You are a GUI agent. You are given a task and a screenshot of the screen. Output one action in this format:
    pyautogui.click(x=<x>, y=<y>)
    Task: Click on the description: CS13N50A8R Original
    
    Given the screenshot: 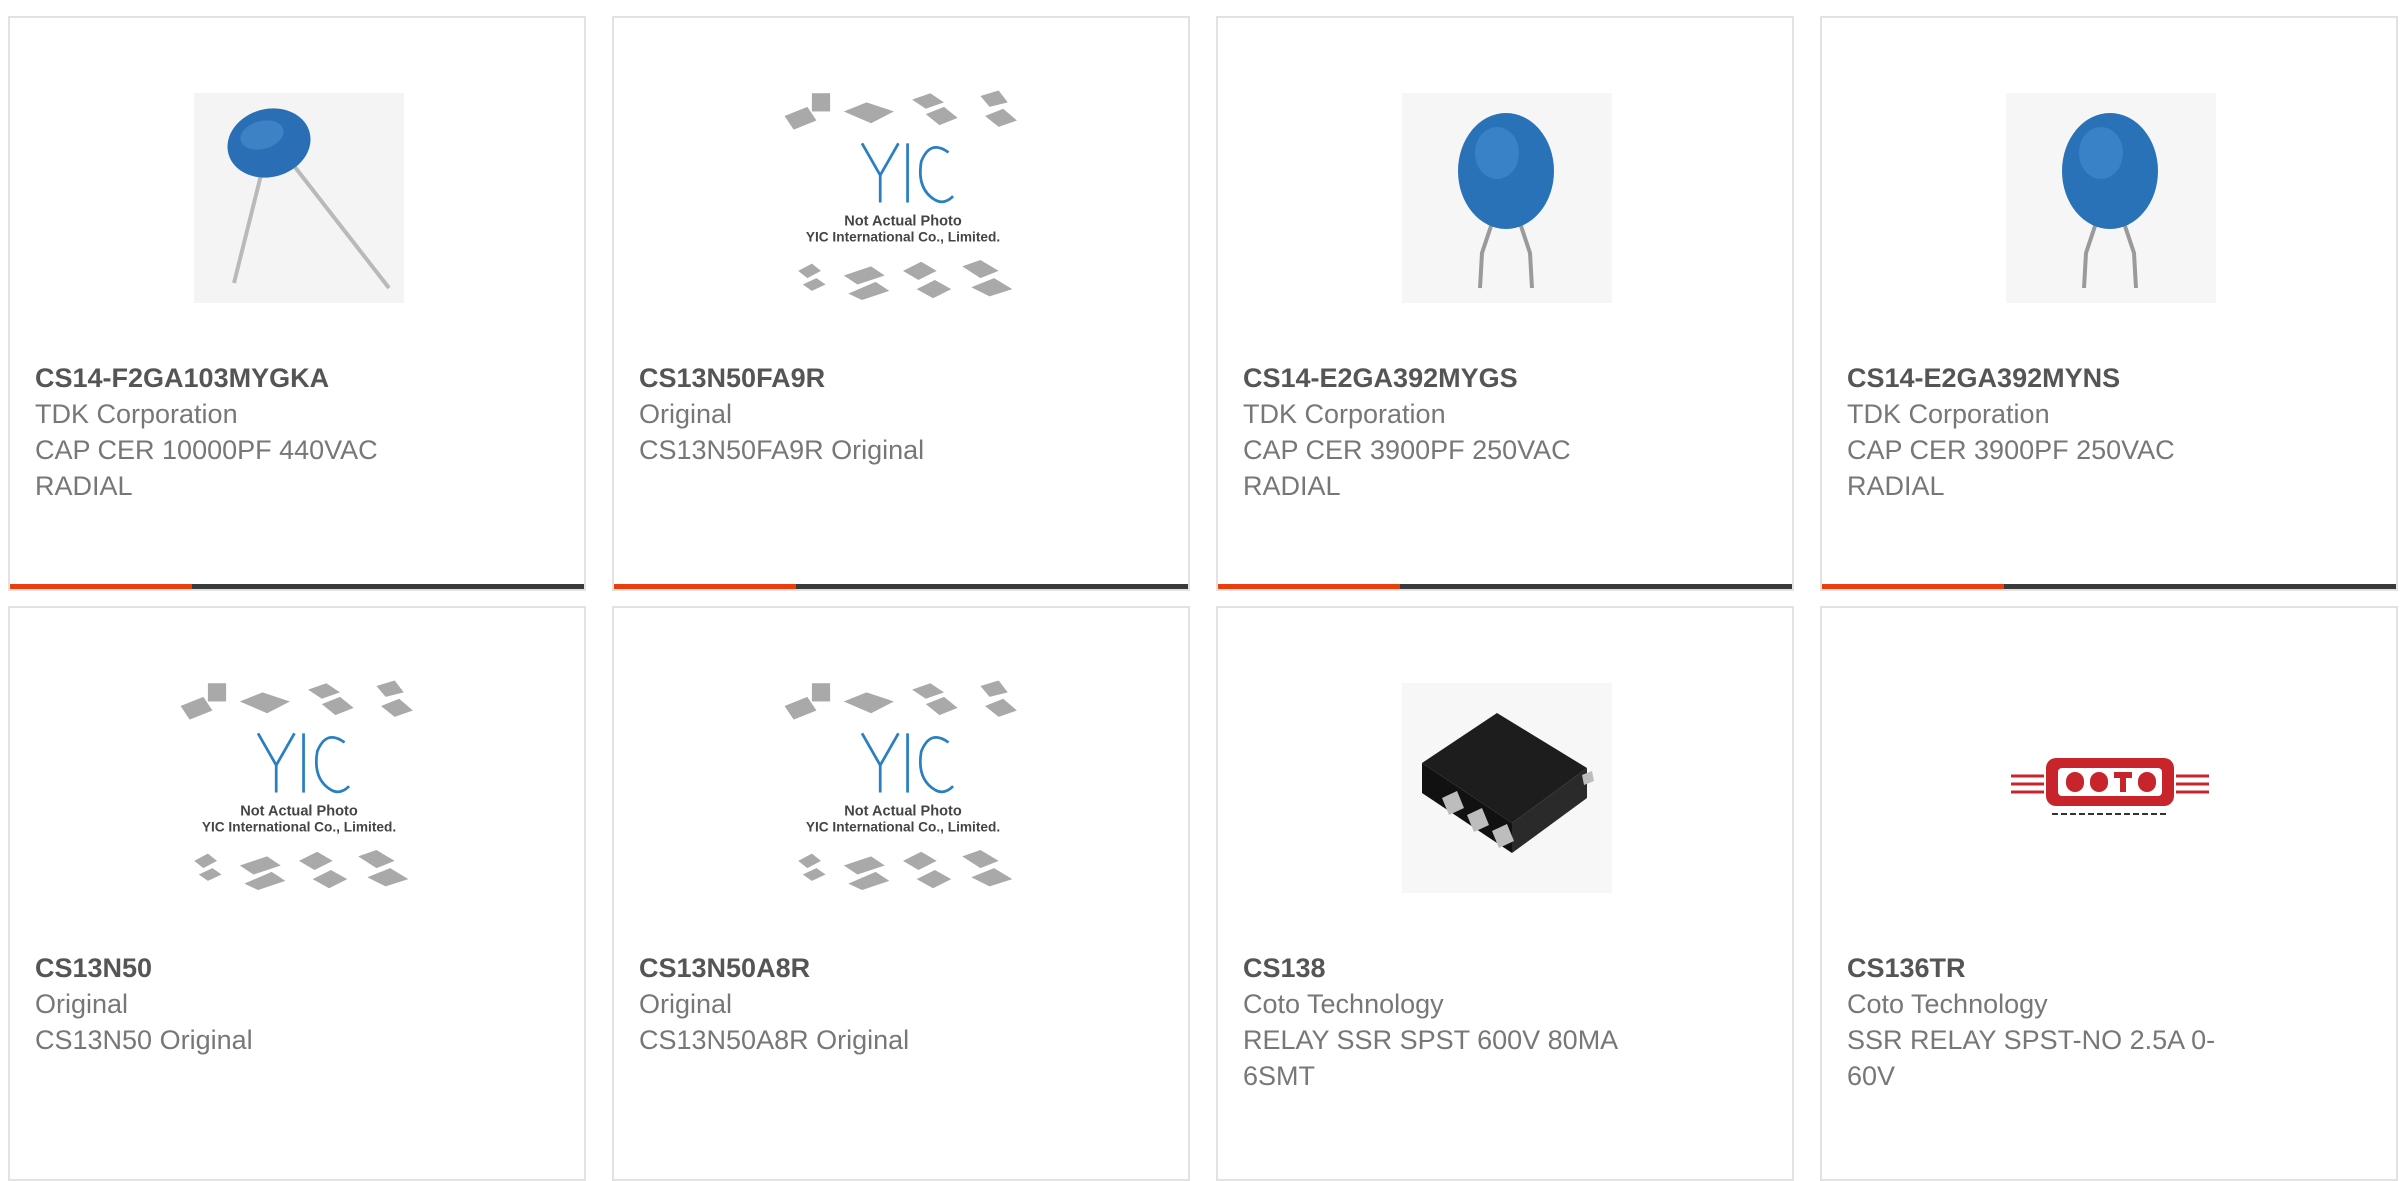 What is the action you would take?
    pyautogui.click(x=774, y=1040)
    